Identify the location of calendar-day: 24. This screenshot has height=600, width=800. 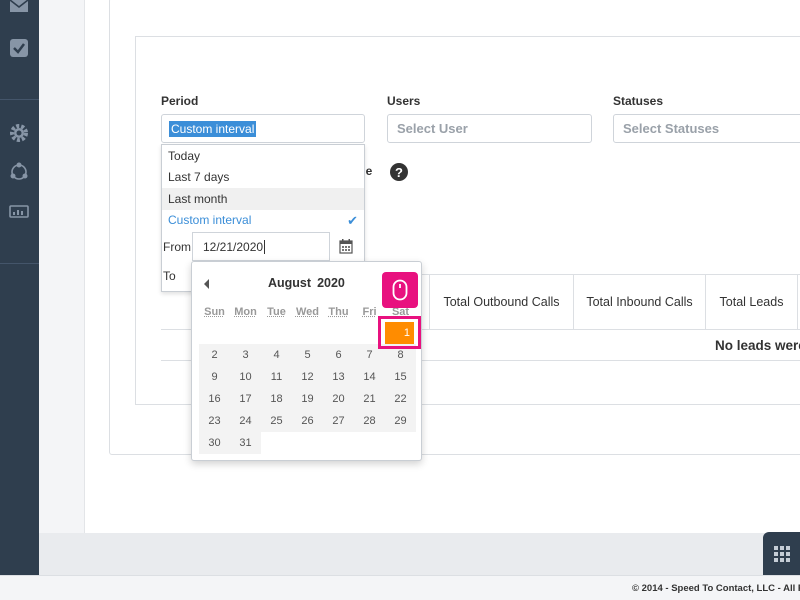
(245, 421).